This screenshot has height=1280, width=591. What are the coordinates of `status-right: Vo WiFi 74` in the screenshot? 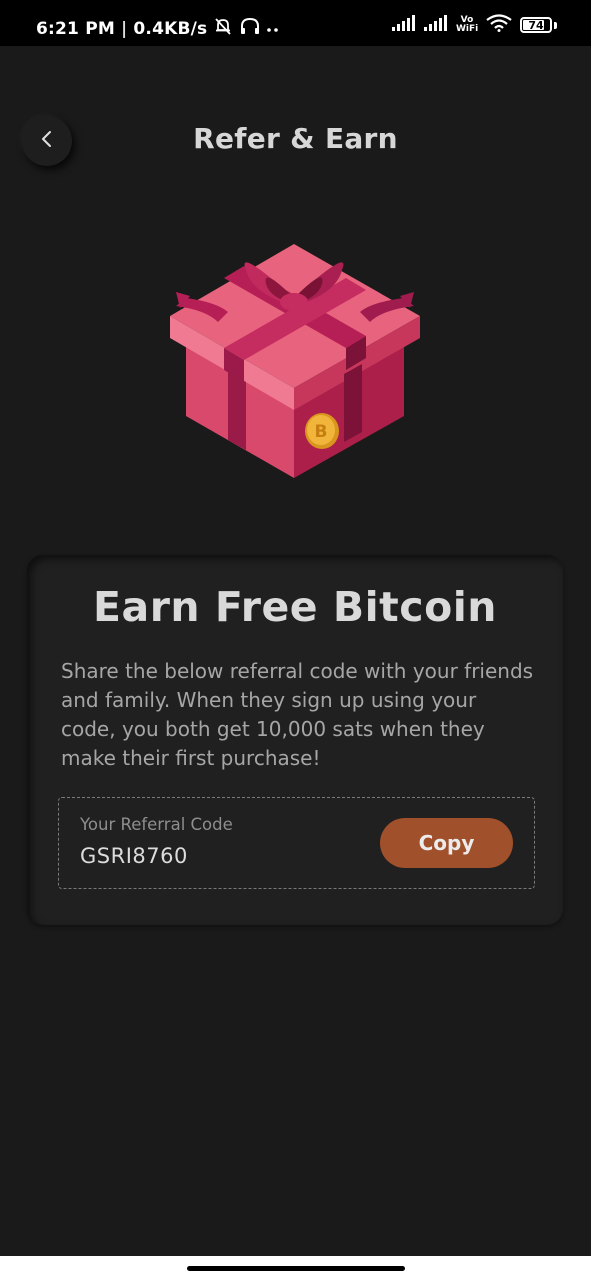 It's located at (474, 25).